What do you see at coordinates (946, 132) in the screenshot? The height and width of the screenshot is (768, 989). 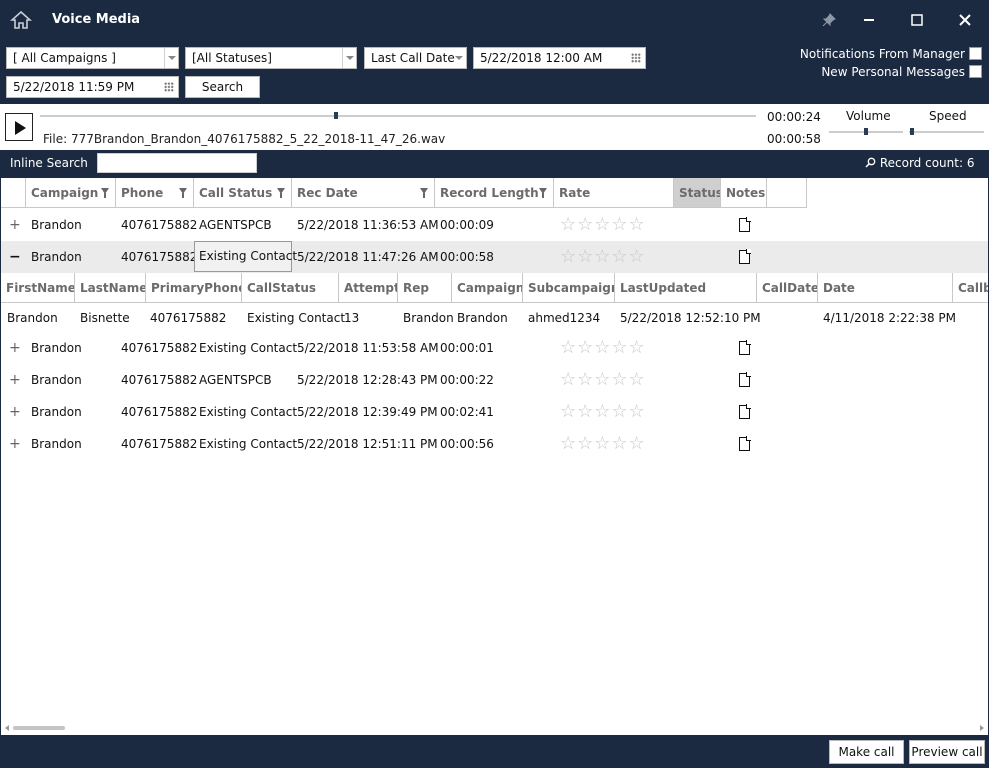 I see `speed-slider` at bounding box center [946, 132].